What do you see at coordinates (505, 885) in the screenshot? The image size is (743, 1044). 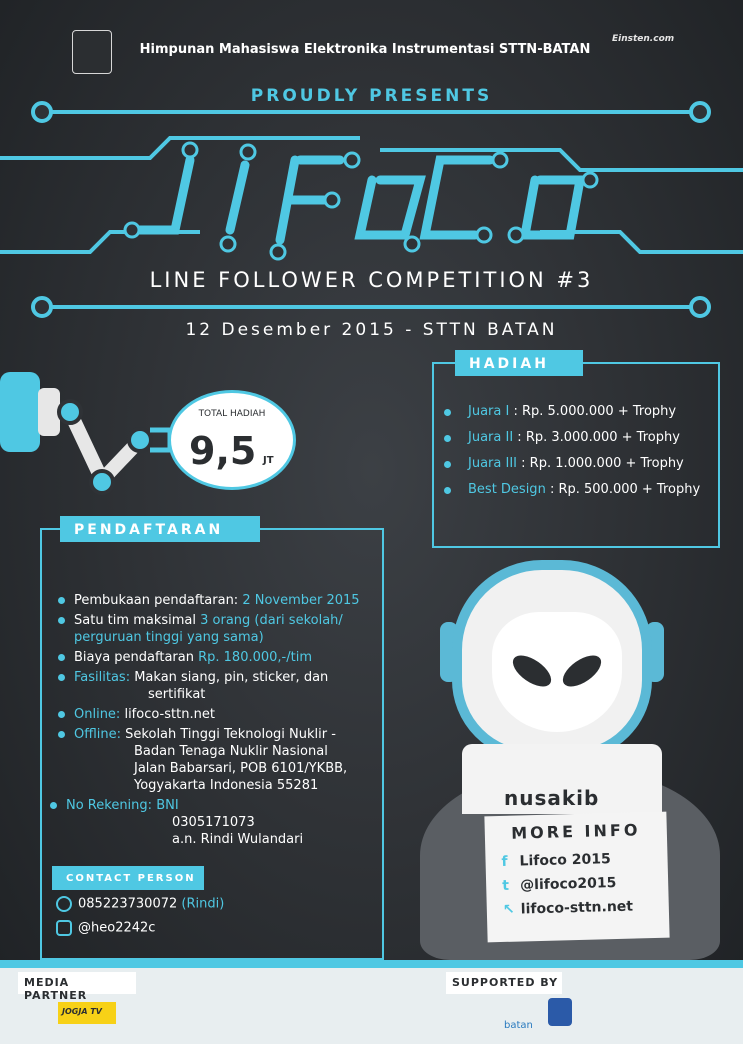 I see `twitter-icon: t` at bounding box center [505, 885].